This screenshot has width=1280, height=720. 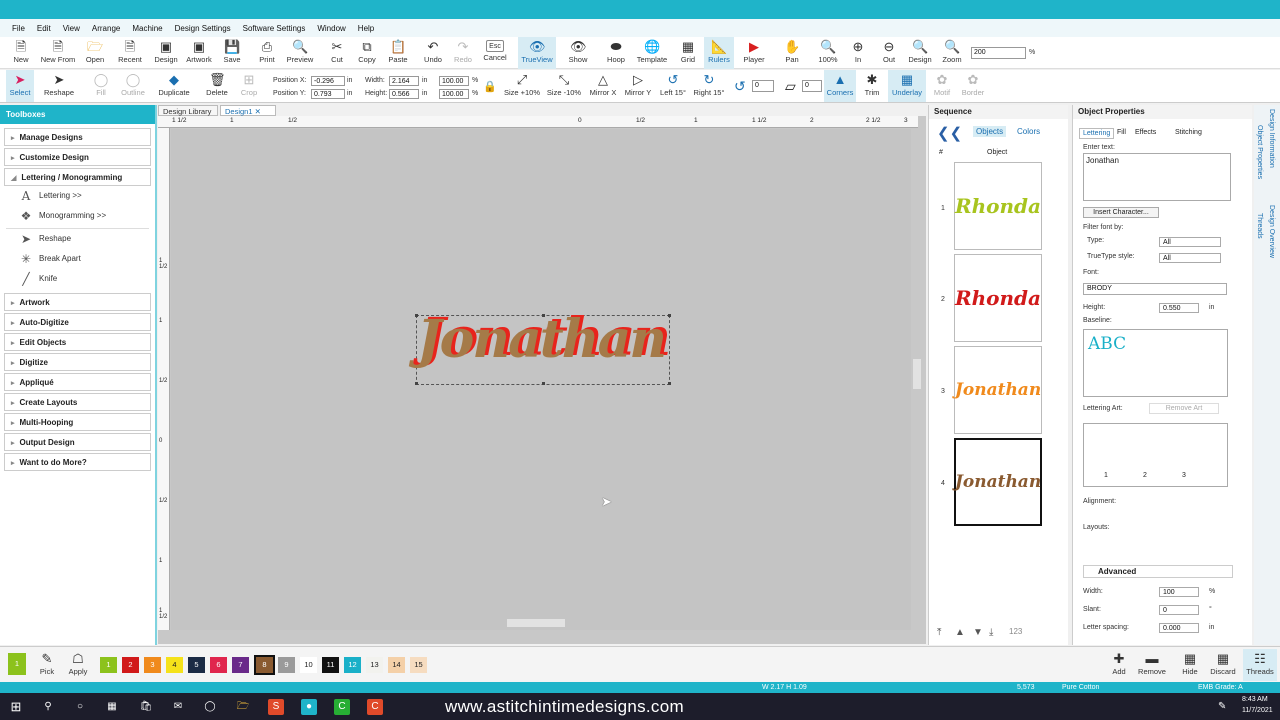 What do you see at coordinates (286, 665) in the screenshot?
I see `color-swatch: 9` at bounding box center [286, 665].